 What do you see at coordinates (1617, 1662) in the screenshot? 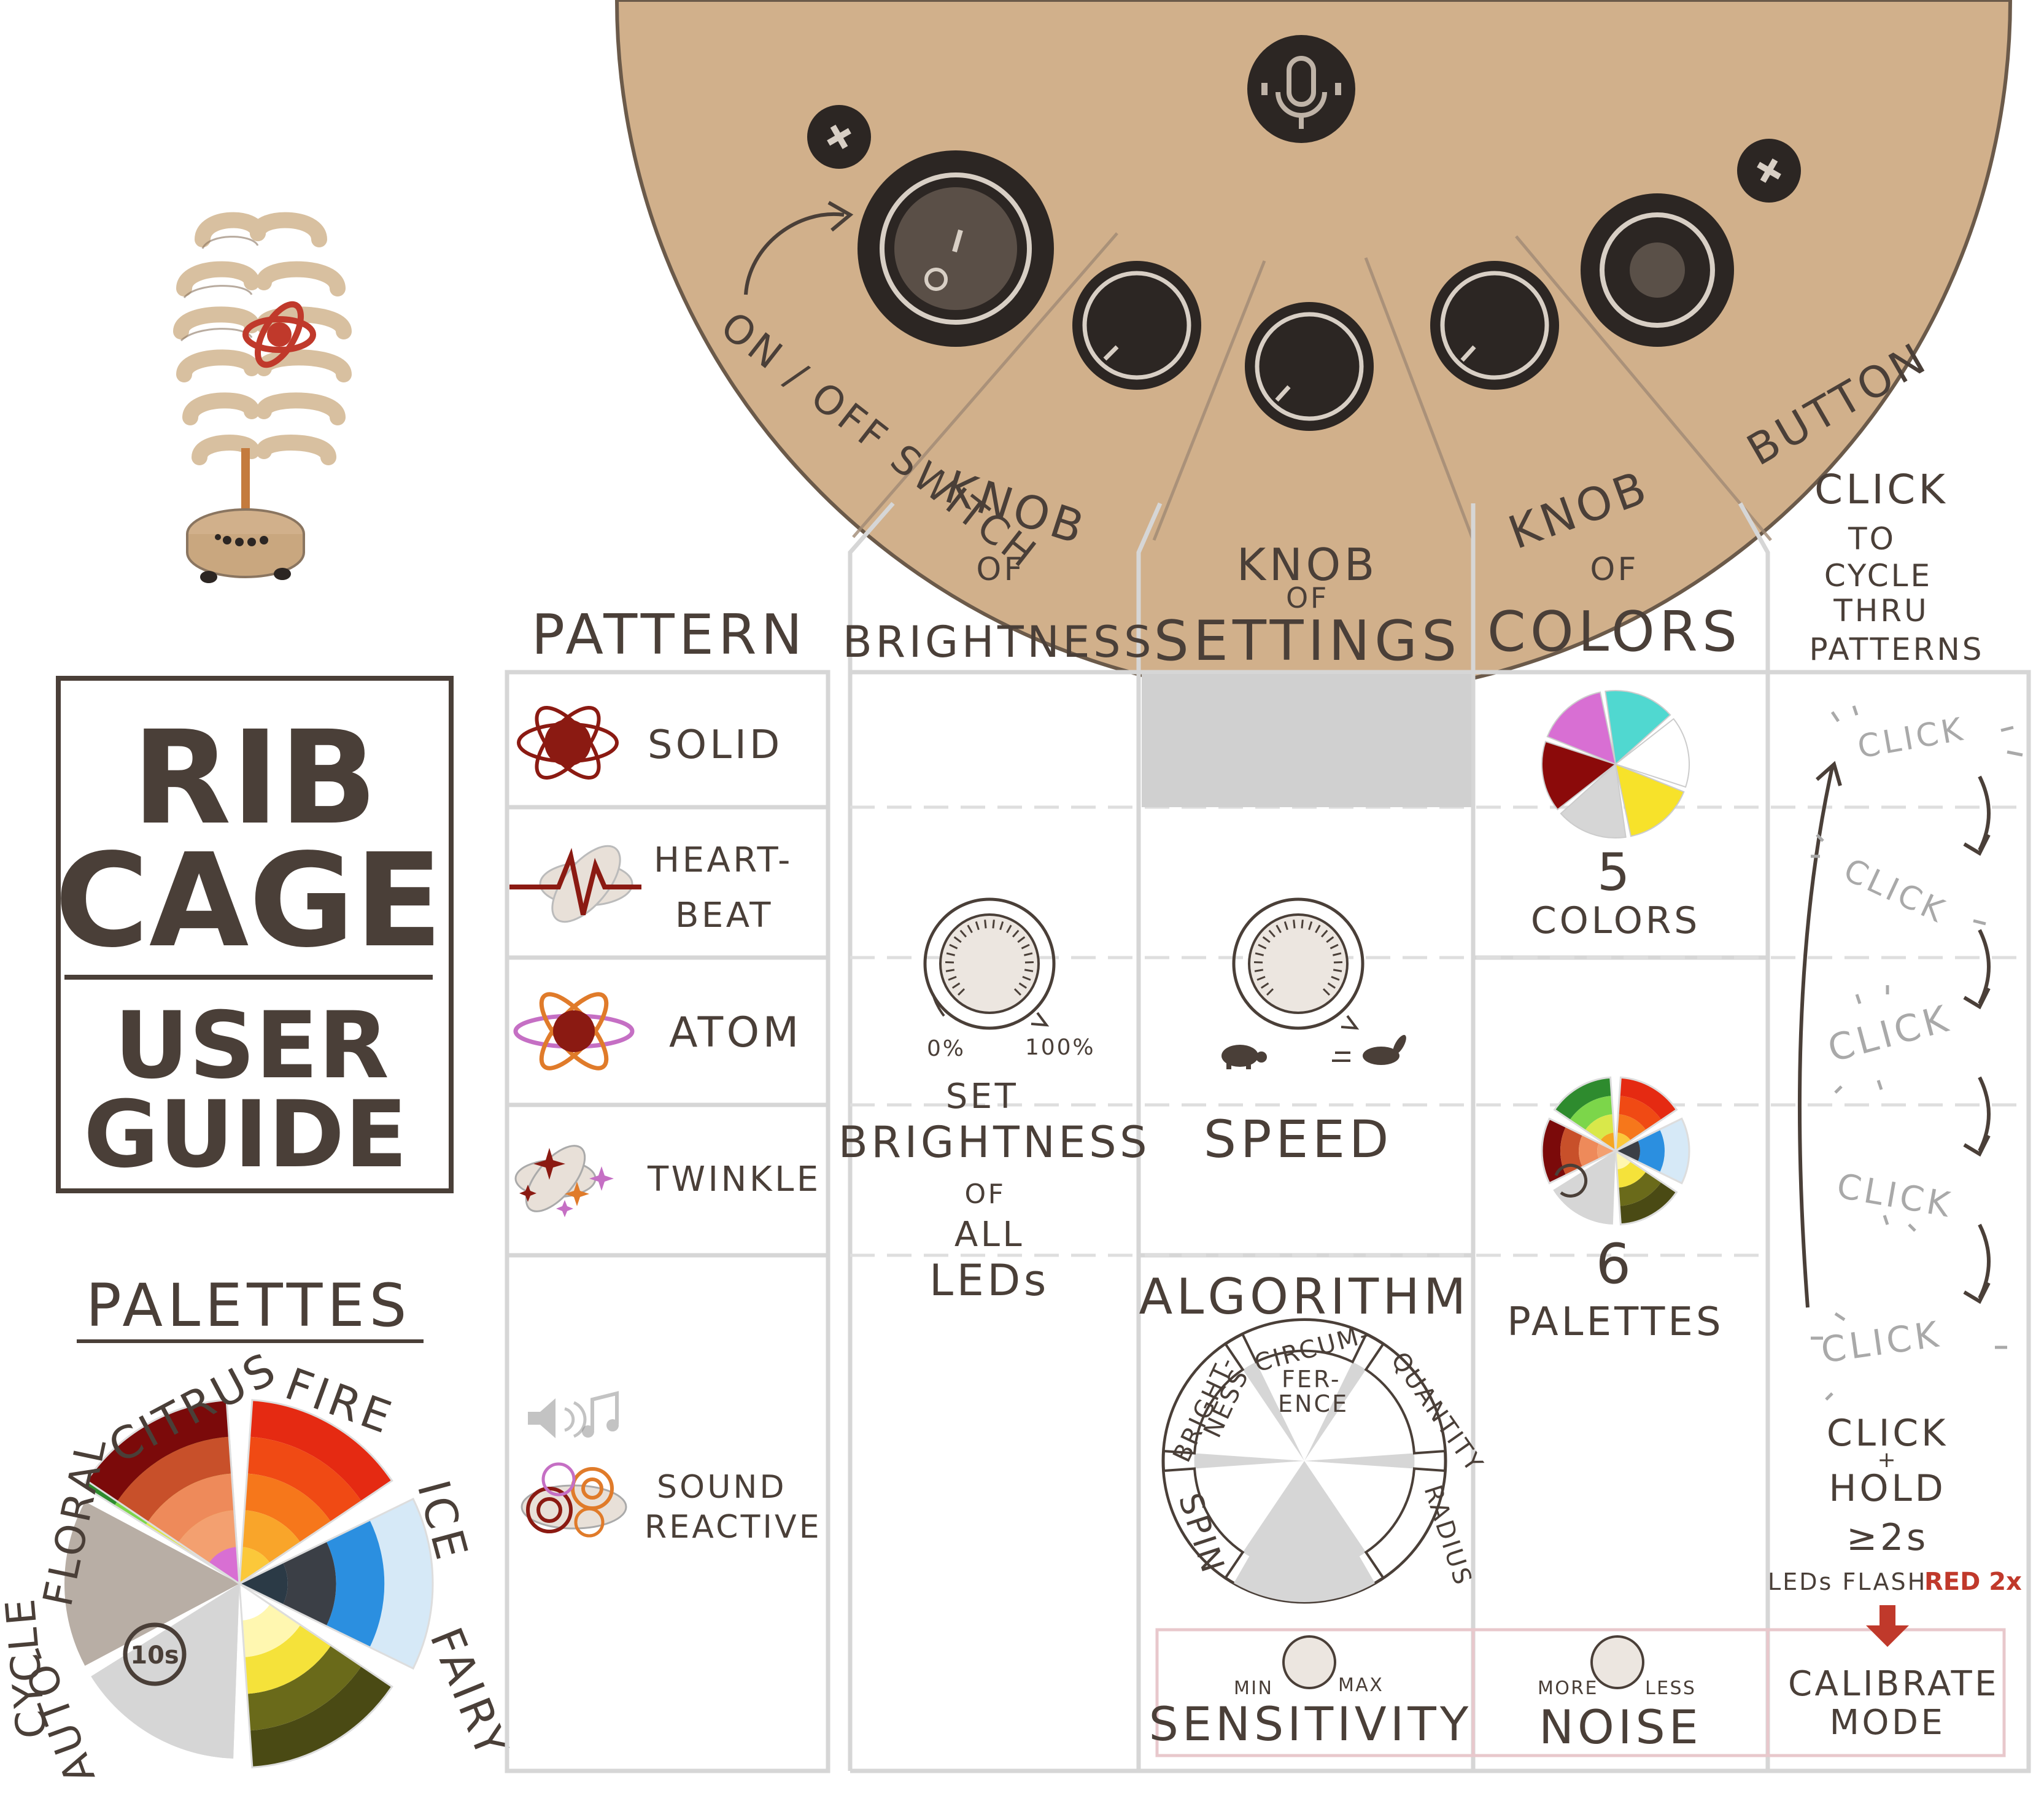
I see `noise-dial-icon` at bounding box center [1617, 1662].